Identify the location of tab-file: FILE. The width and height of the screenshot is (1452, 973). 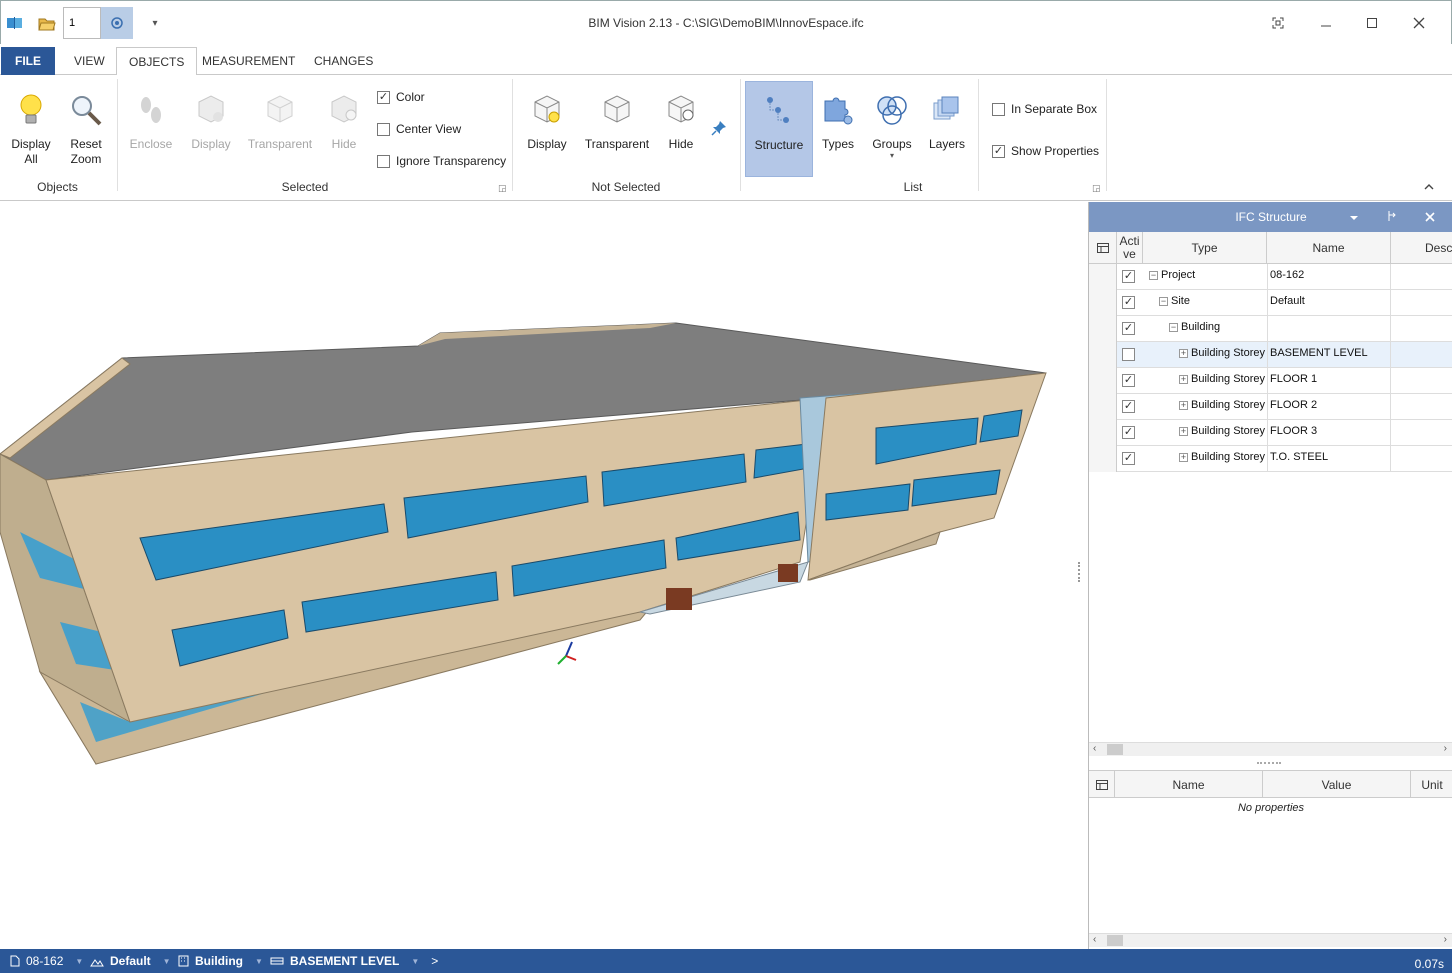
(28, 61).